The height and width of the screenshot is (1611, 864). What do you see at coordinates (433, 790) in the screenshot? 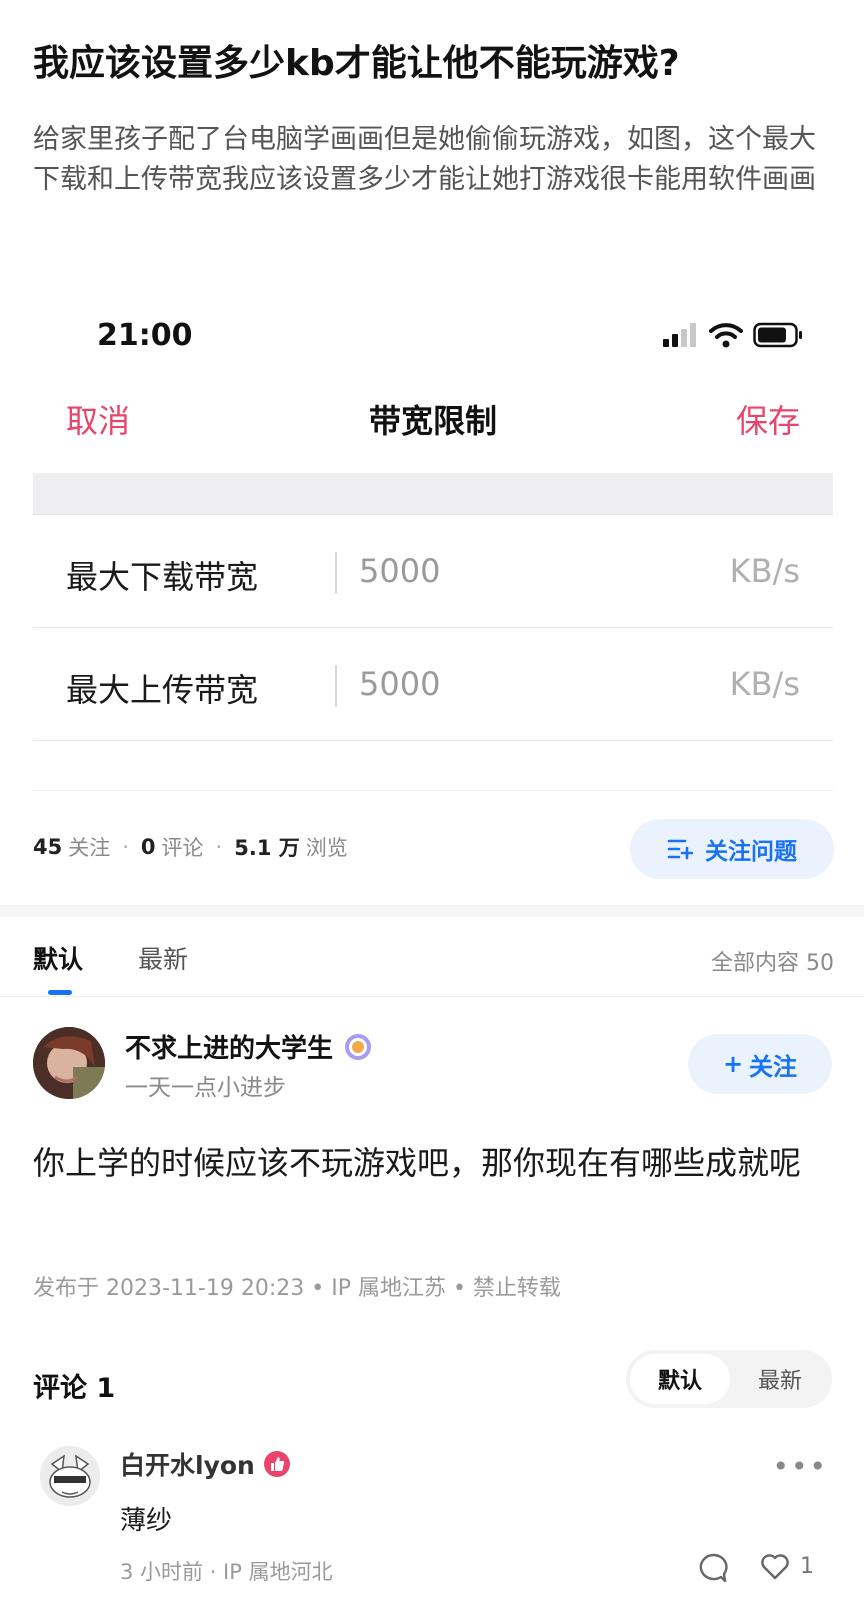
I see `image-bottom-border` at bounding box center [433, 790].